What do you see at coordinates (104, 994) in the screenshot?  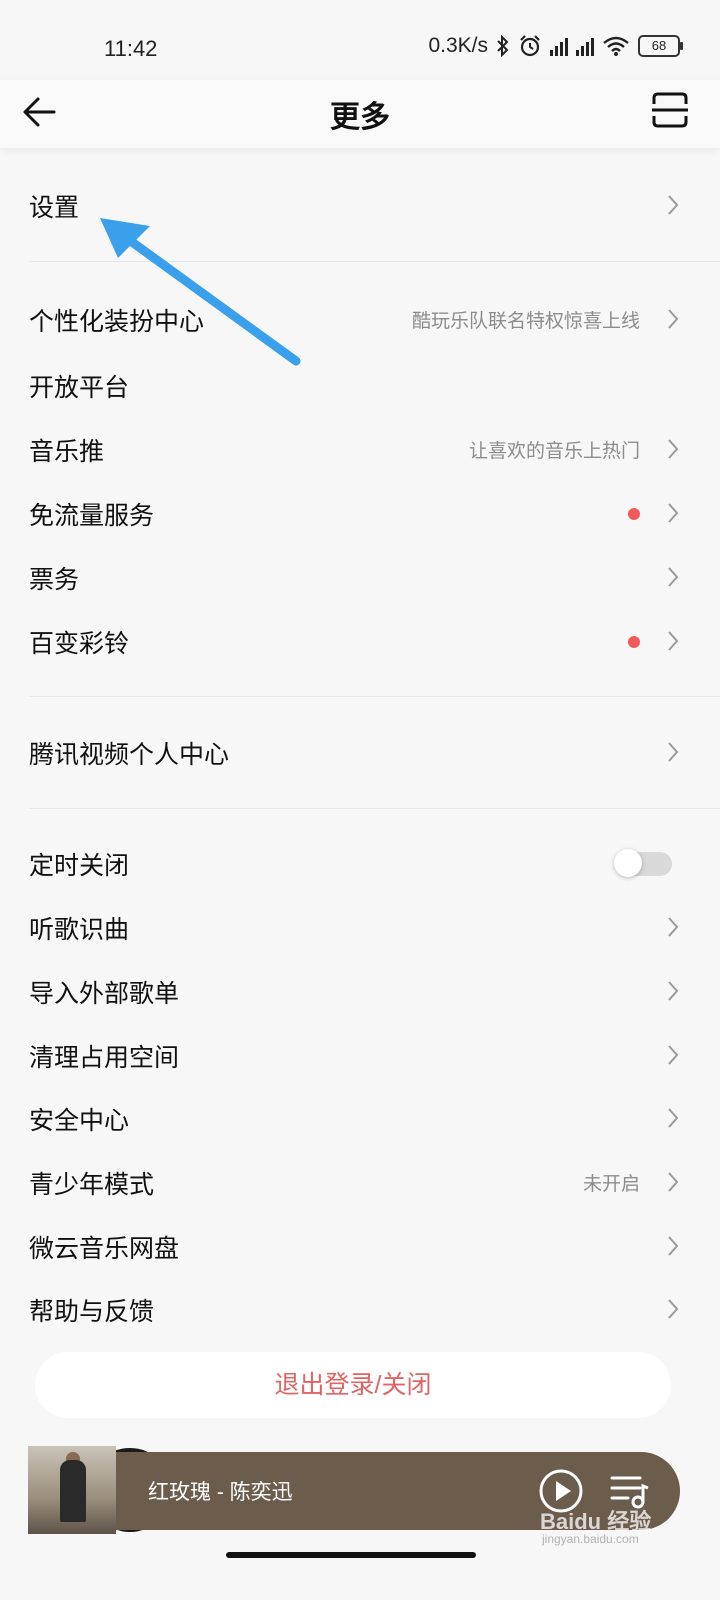 I see `menu-item-label: 导入外部歌单` at bounding box center [104, 994].